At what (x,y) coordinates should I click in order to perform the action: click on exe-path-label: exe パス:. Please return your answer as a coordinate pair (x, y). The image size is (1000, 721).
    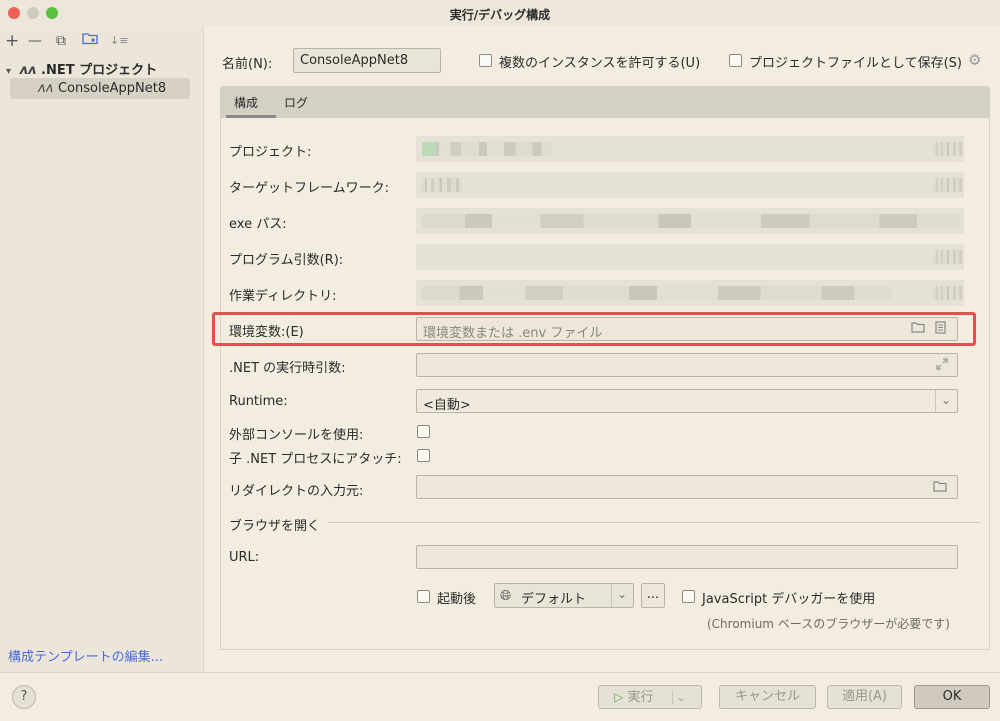
    Looking at the image, I should click on (258, 224).